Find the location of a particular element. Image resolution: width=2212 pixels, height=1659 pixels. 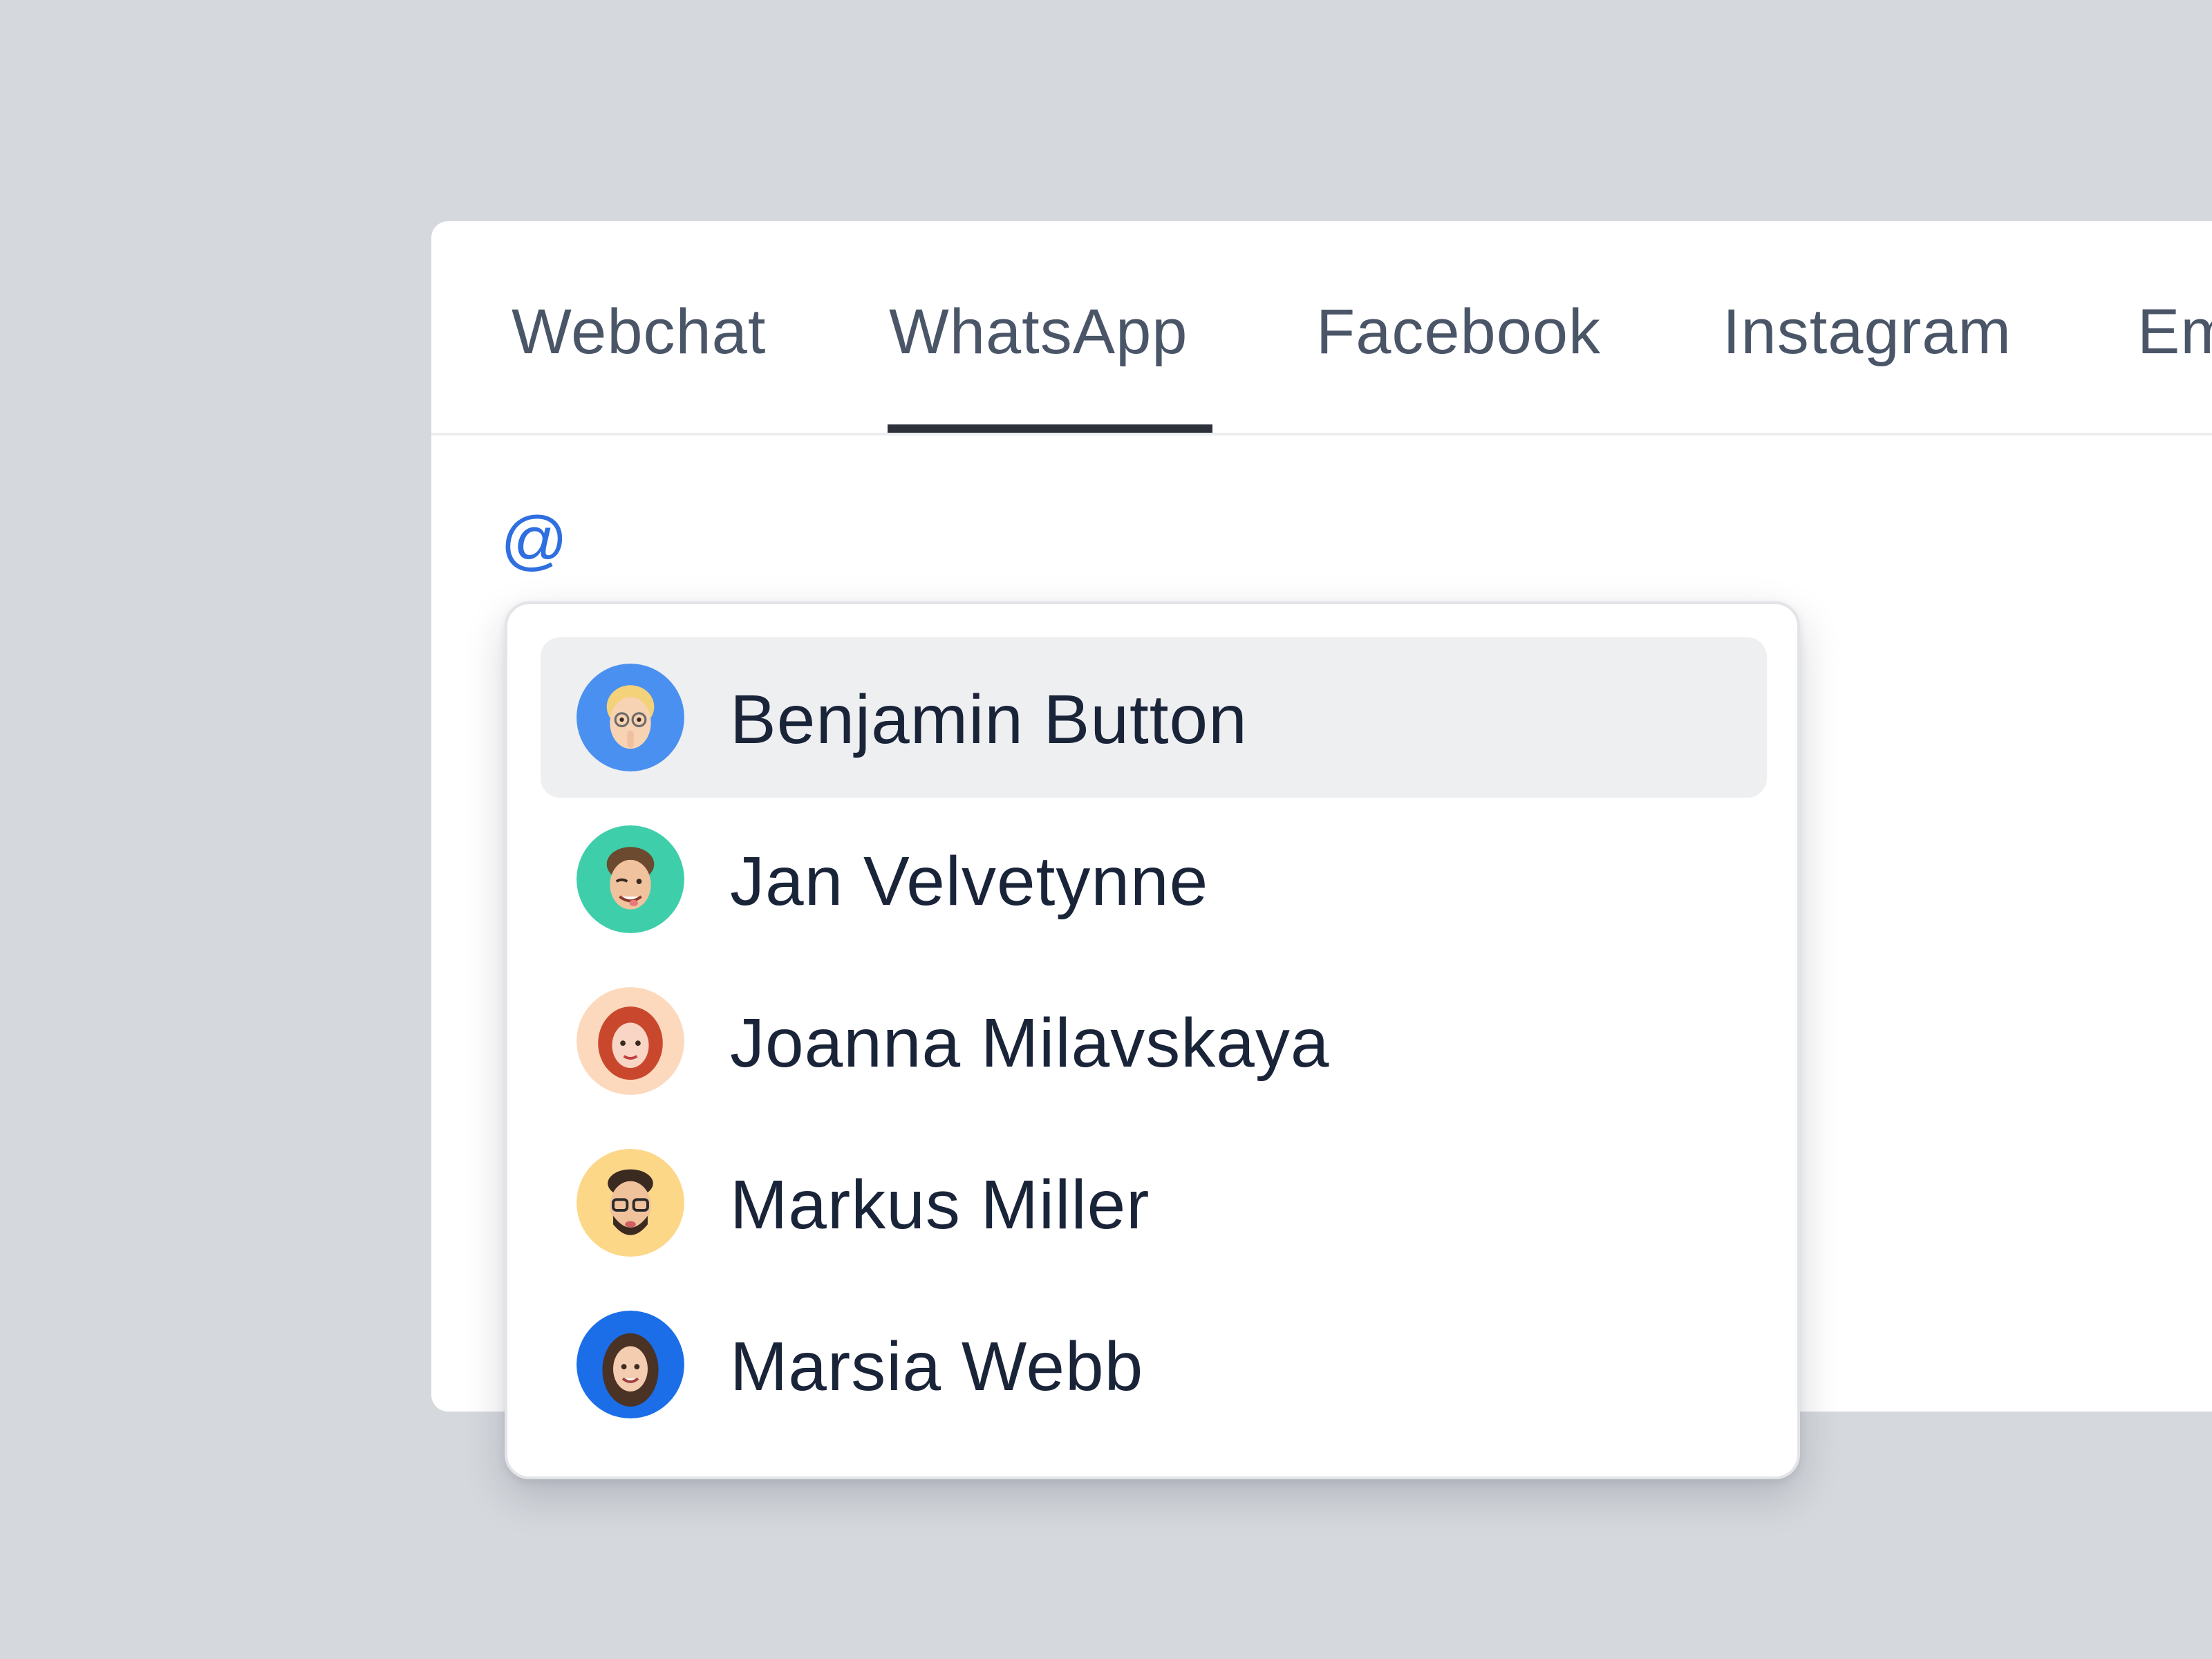

mention-item-jan-velvetynne: Jan Velvetynne is located at coordinates (1154, 879).